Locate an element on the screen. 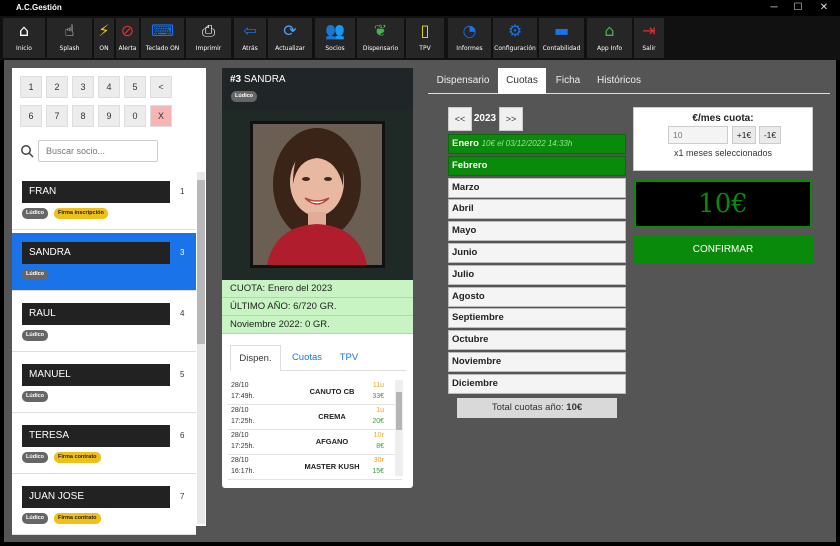  numpad-key-6: 6 is located at coordinates (31, 116).